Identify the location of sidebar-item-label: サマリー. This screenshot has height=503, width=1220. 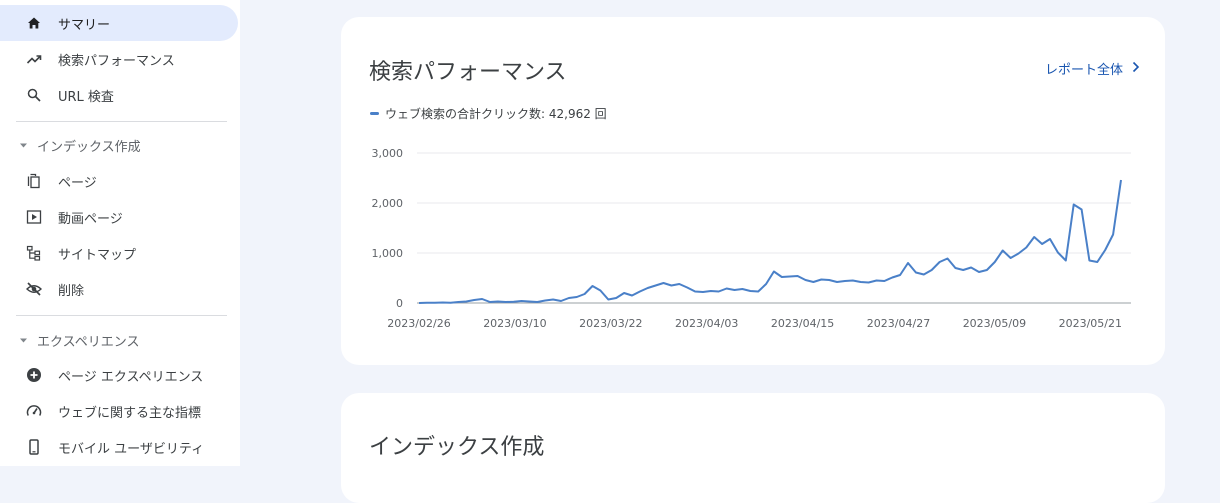
(84, 25).